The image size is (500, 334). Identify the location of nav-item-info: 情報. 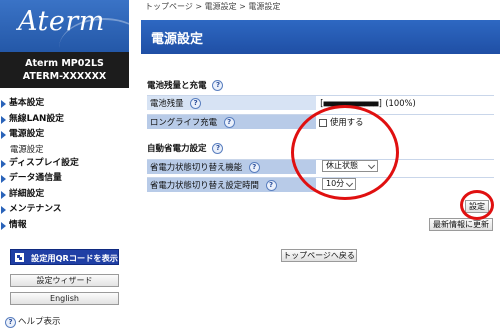
(64, 226).